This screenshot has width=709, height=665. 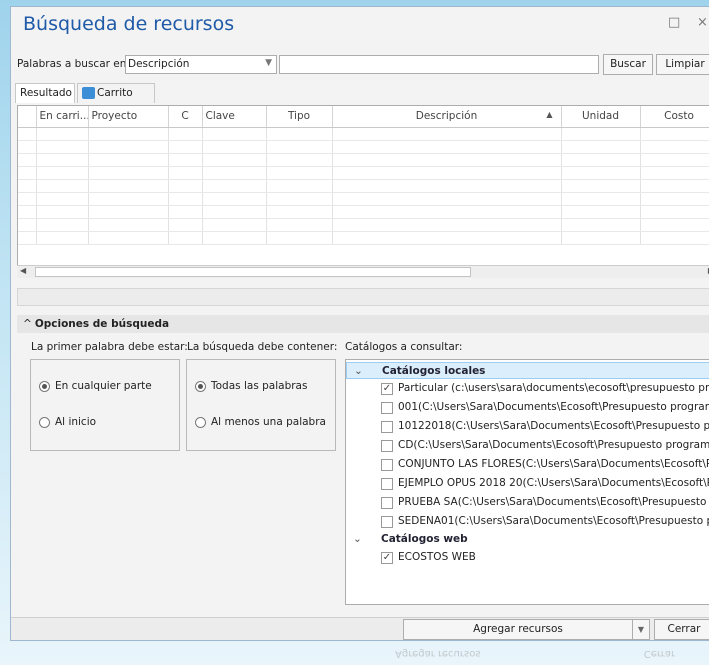 I want to click on column-header-clave: Clave, so click(x=234, y=117).